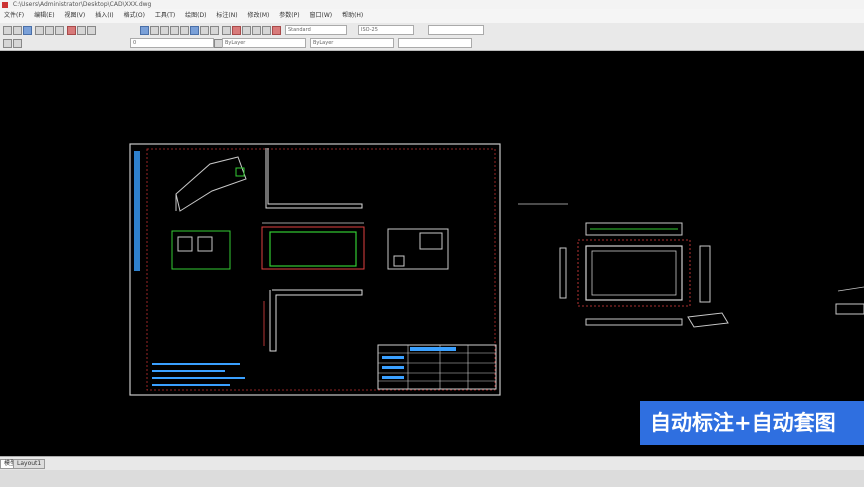 The width and height of the screenshot is (864, 487). I want to click on menu-parametric: 参数(P), so click(289, 16).